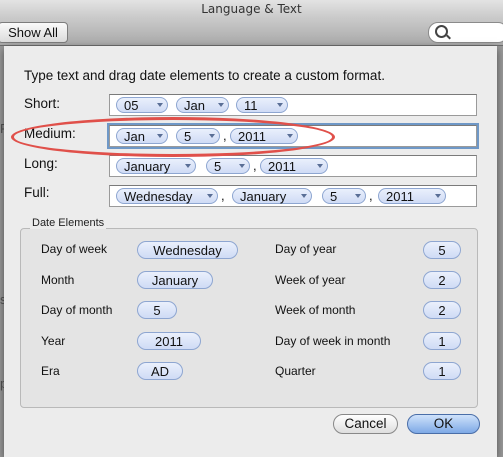  I want to click on show-all-button: Show All, so click(34, 32).